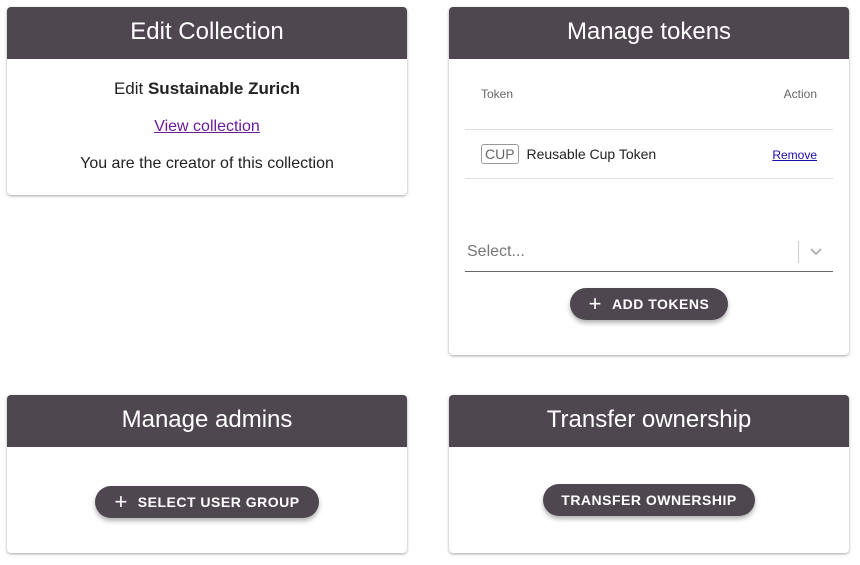 The height and width of the screenshot is (565, 860). I want to click on manage-tokens-title: Manage tokens, so click(649, 33).